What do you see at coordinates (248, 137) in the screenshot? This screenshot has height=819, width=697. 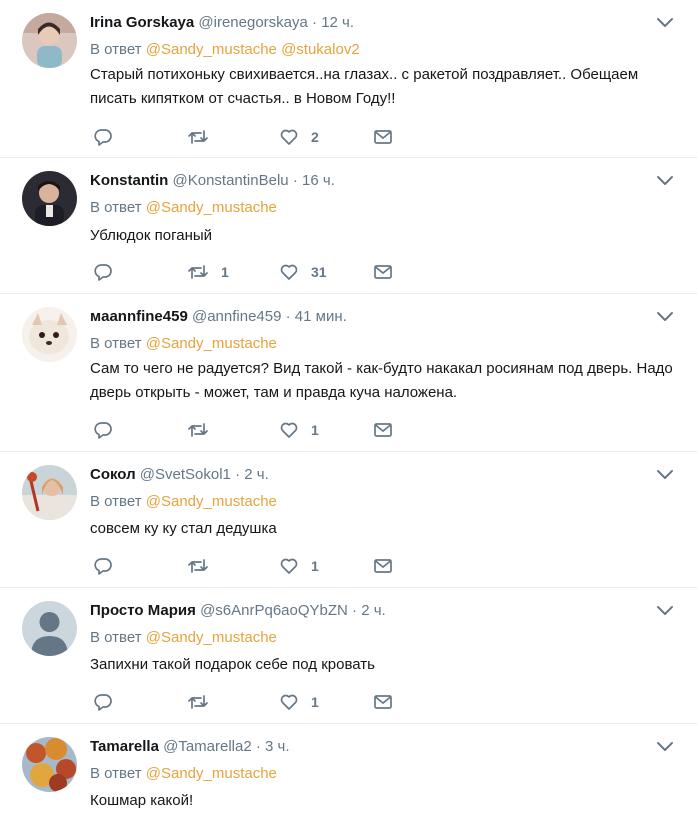 I see `tweet-actions: 2` at bounding box center [248, 137].